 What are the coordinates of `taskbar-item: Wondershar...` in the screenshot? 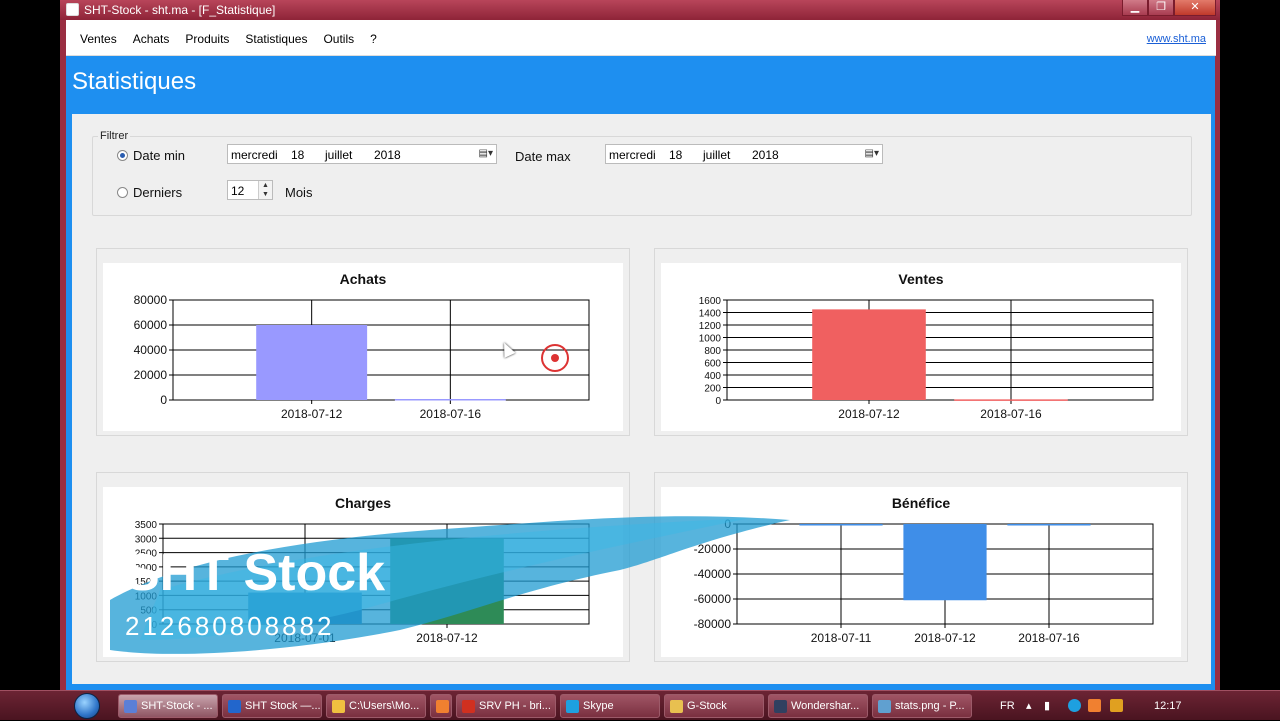 It's located at (818, 706).